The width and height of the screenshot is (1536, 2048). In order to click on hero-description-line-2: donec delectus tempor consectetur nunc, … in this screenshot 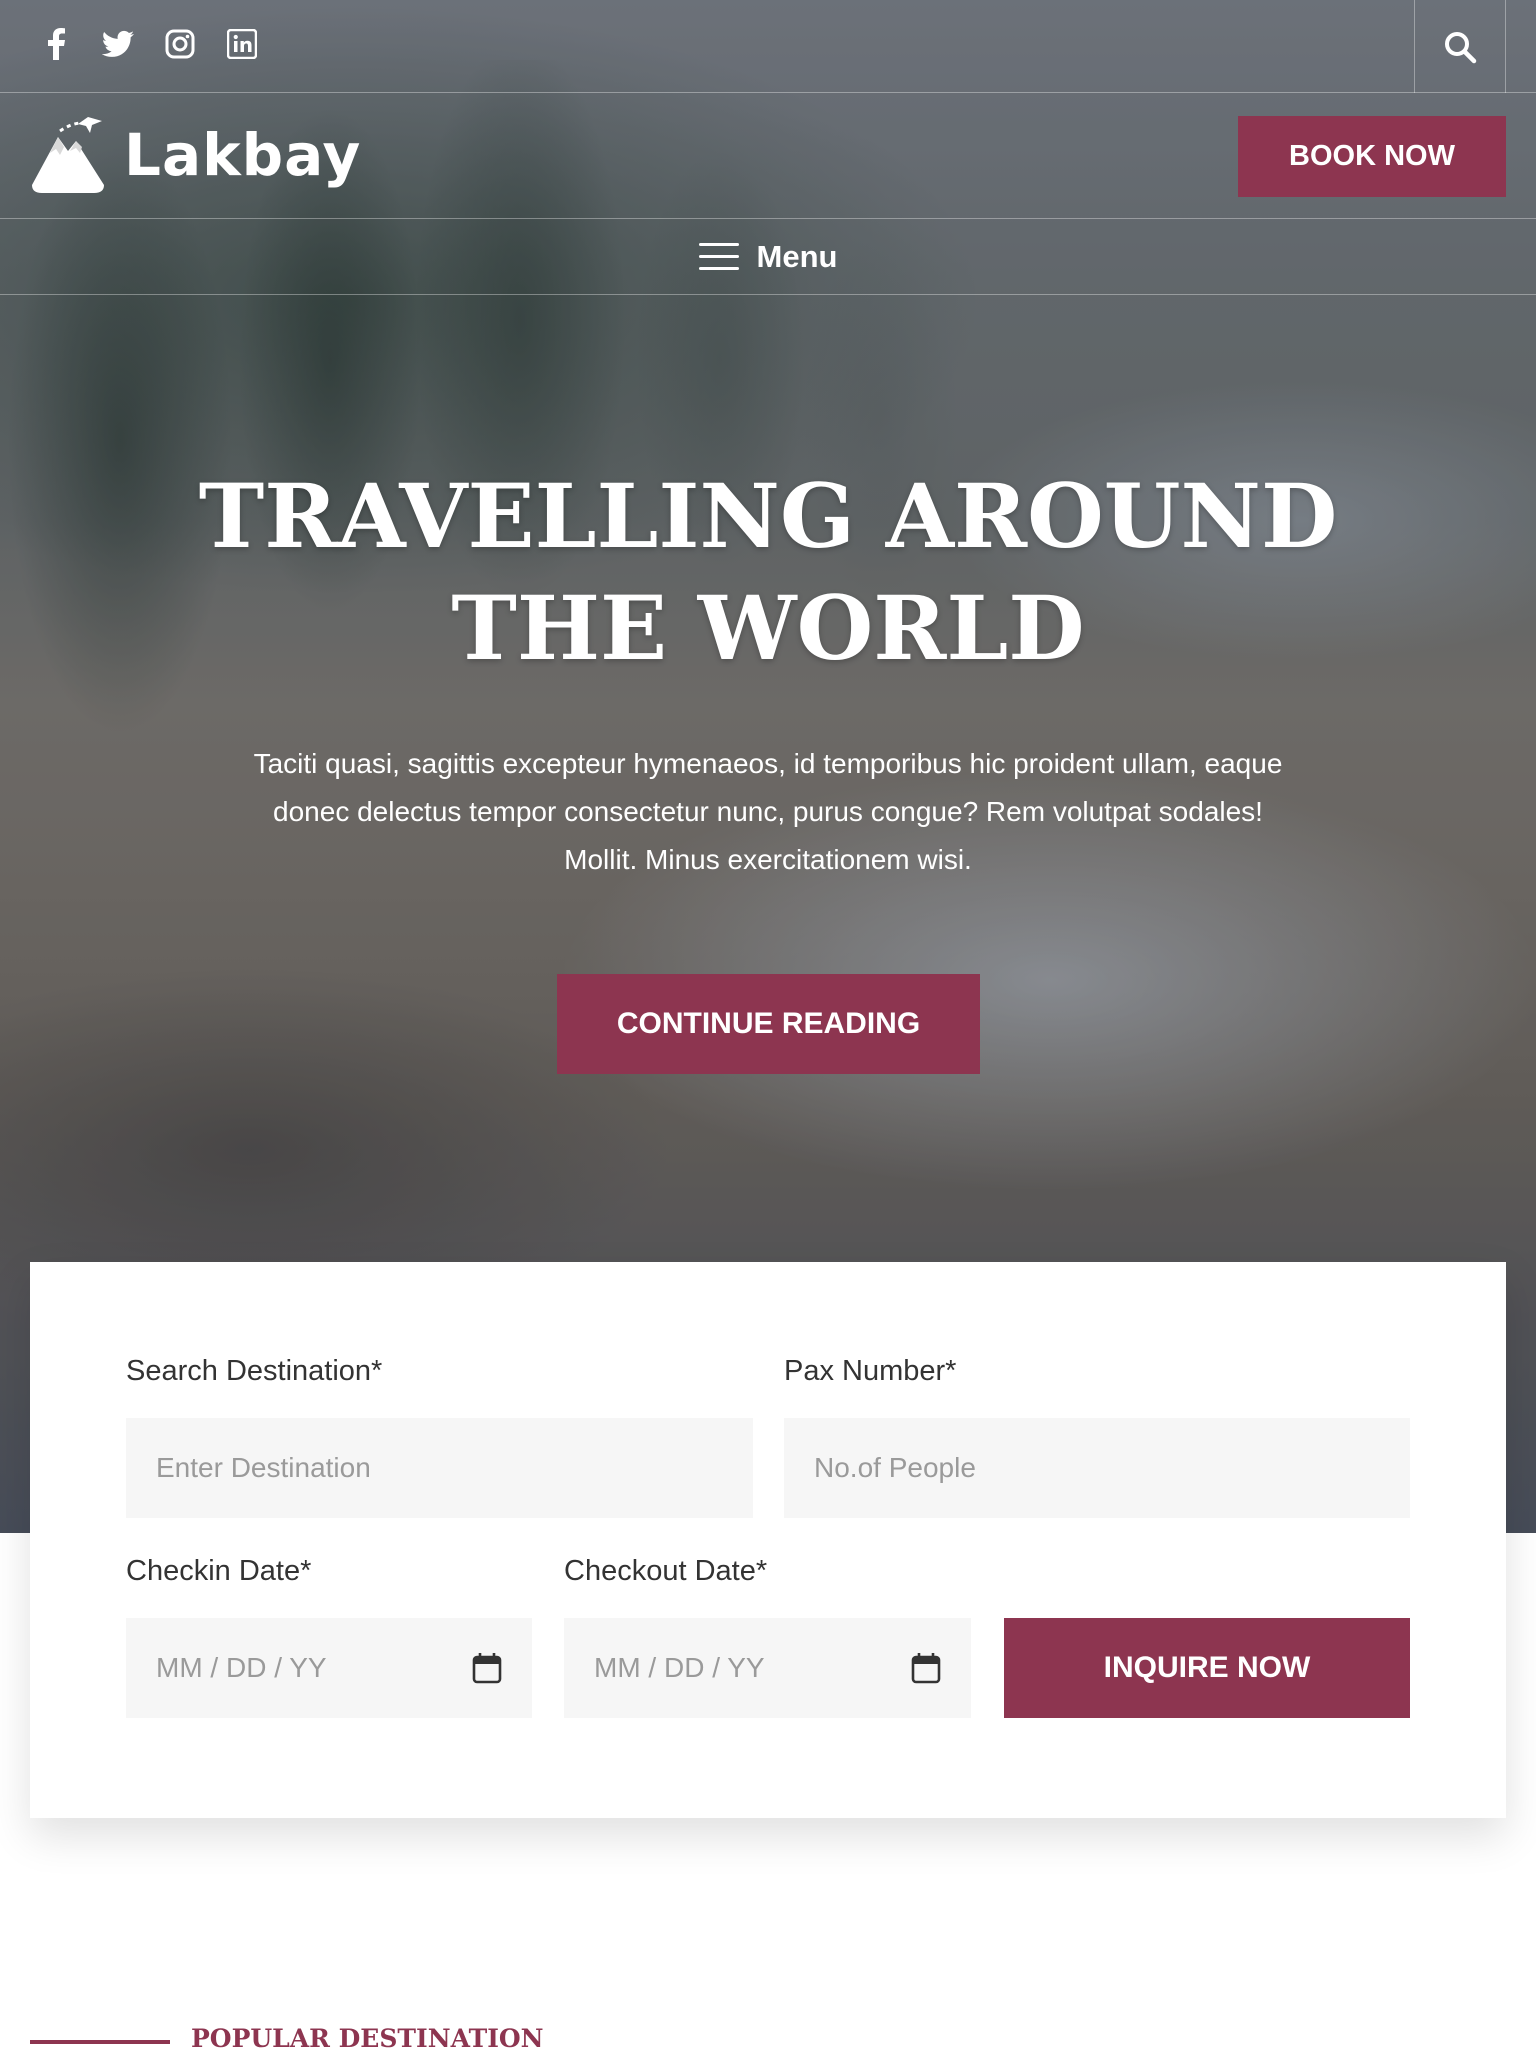, I will do `click(768, 811)`.